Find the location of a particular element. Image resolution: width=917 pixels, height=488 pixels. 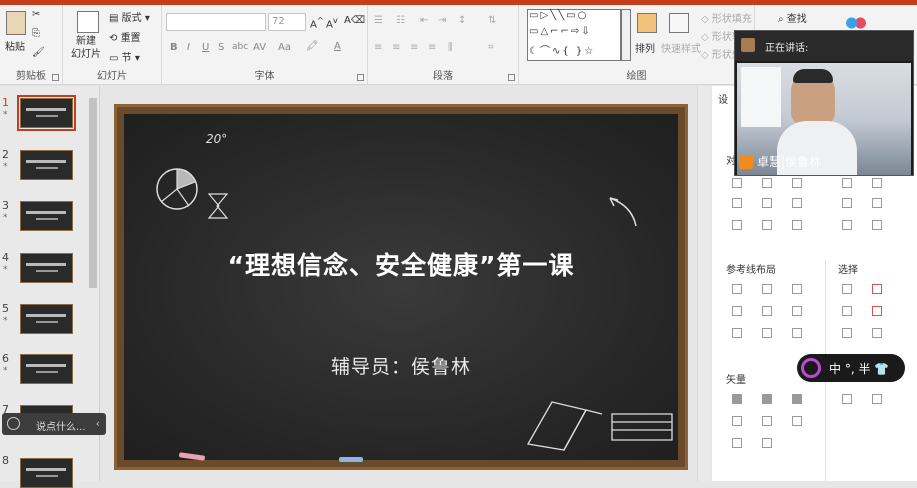

quick-styles-button: 快速样式 is located at coordinates (681, 47).